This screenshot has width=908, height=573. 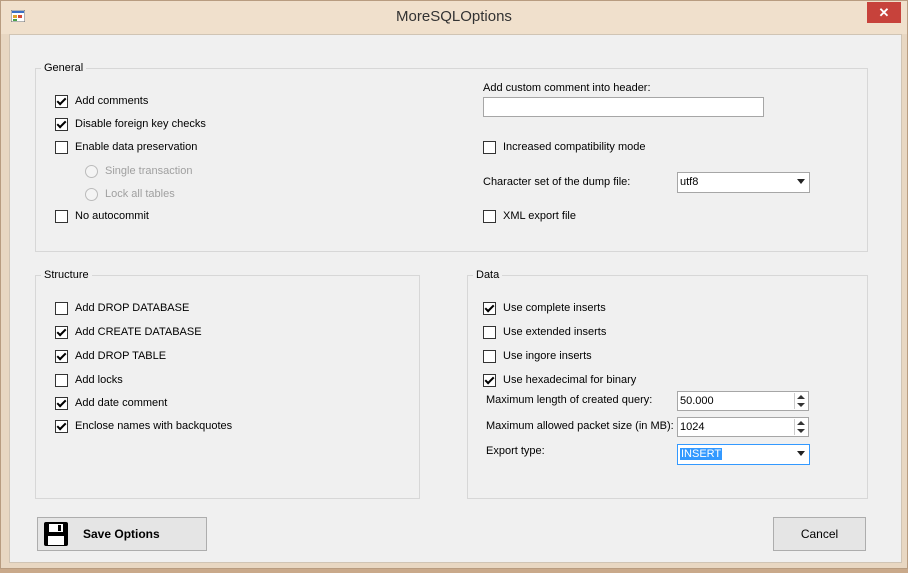 I want to click on max-query-label: Maximum length of created query:, so click(x=569, y=400).